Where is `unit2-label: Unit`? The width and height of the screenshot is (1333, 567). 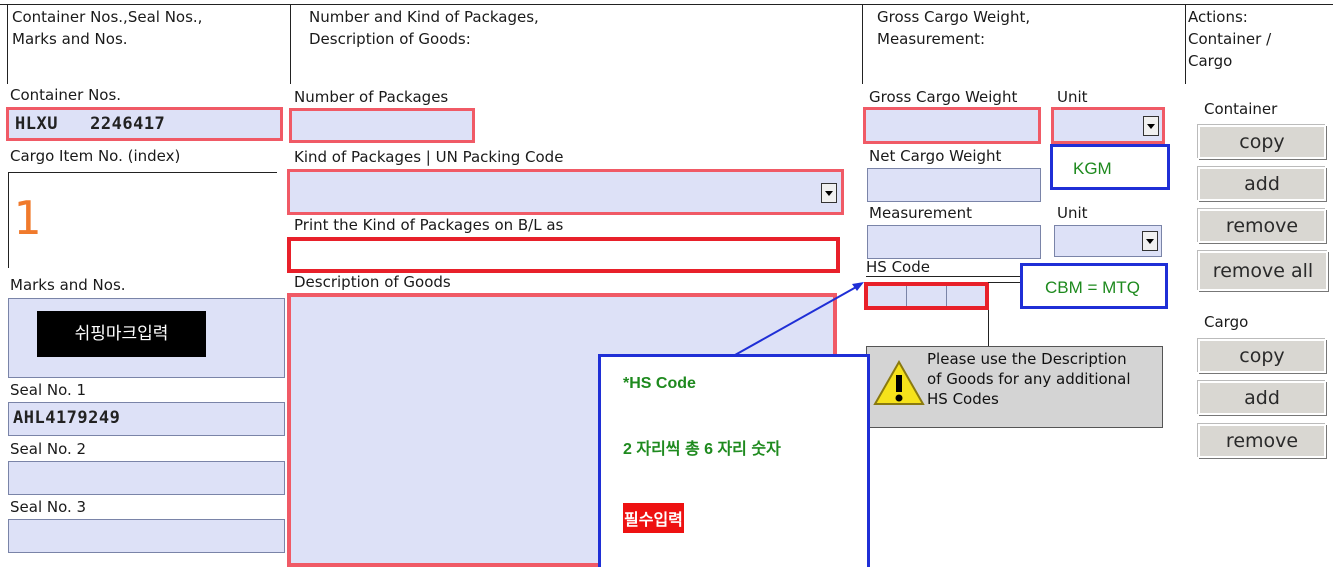
unit2-label: Unit is located at coordinates (1072, 213).